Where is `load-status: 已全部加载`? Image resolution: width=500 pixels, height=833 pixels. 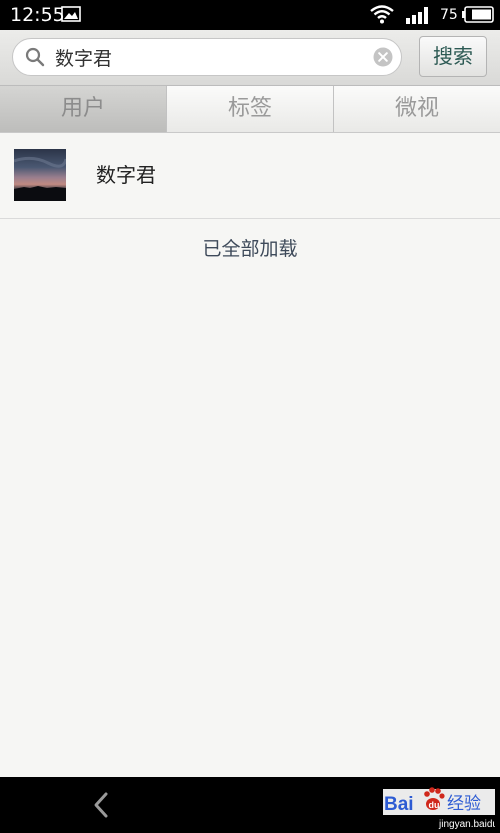
load-status: 已全部加载 is located at coordinates (250, 249).